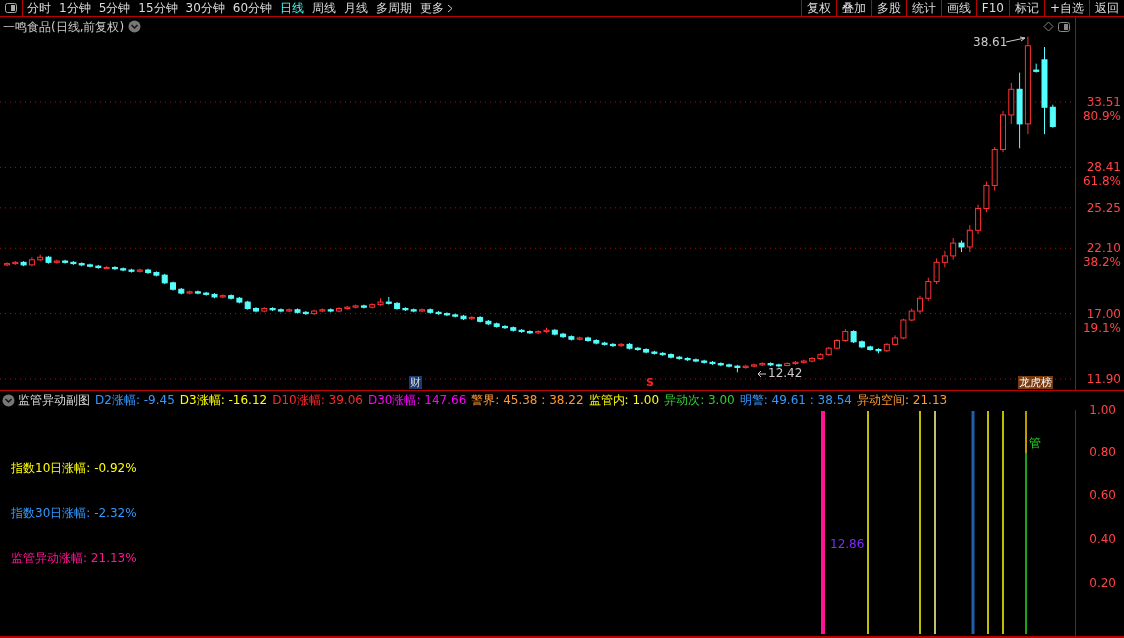 The width and height of the screenshot is (1124, 638). Describe the element at coordinates (1101, 115) in the screenshot. I see `ratio-label: 80.9%` at that location.